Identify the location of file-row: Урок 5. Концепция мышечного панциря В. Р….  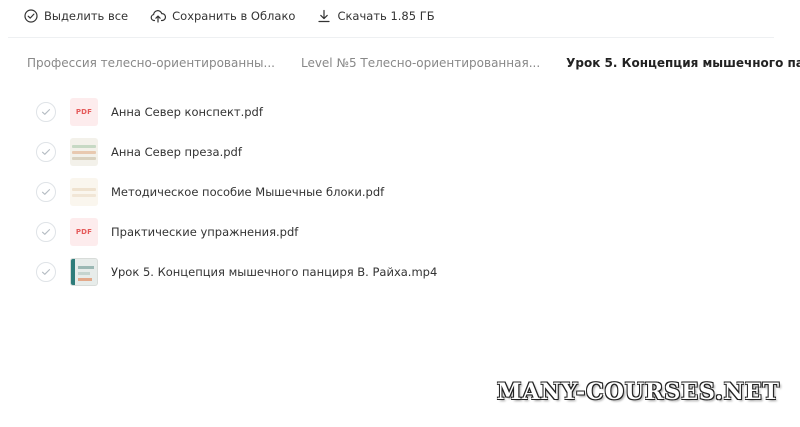
(396, 272).